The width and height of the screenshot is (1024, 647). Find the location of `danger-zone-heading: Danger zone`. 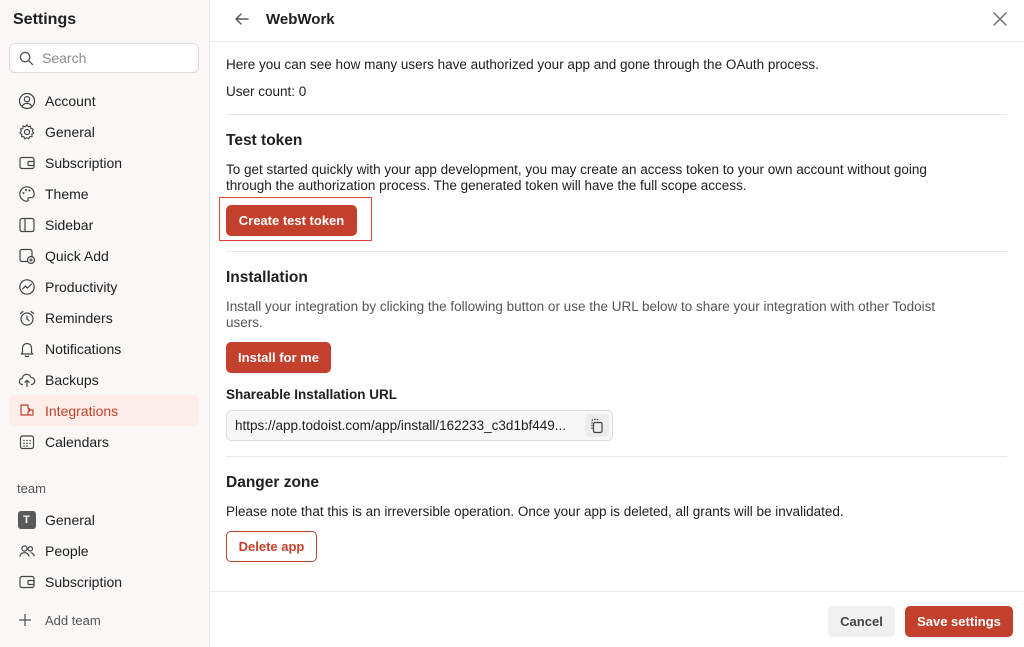

danger-zone-heading: Danger zone is located at coordinates (273, 482).